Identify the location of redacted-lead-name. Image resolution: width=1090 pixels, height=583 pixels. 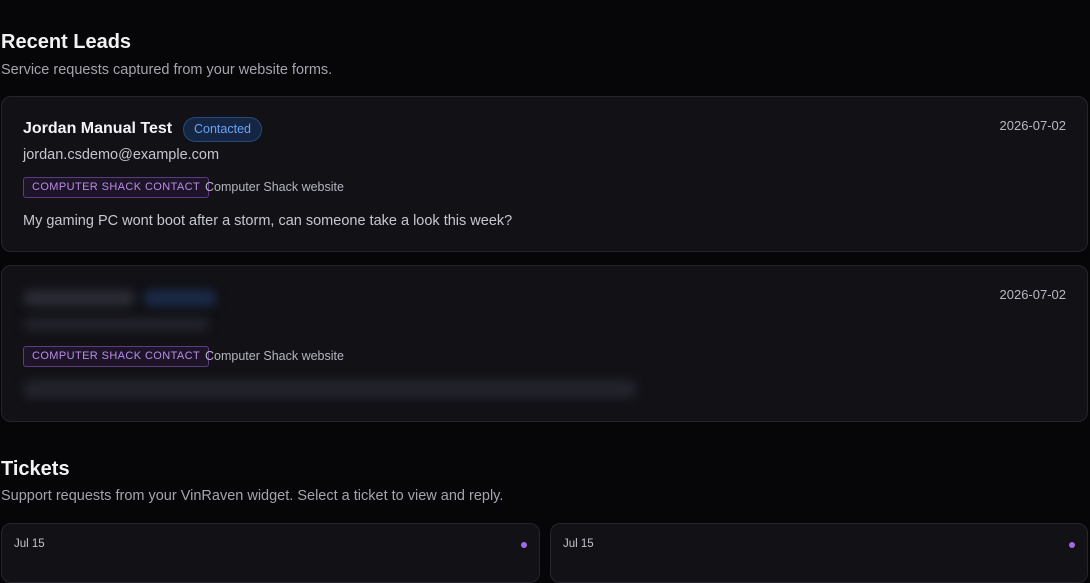
(79, 298).